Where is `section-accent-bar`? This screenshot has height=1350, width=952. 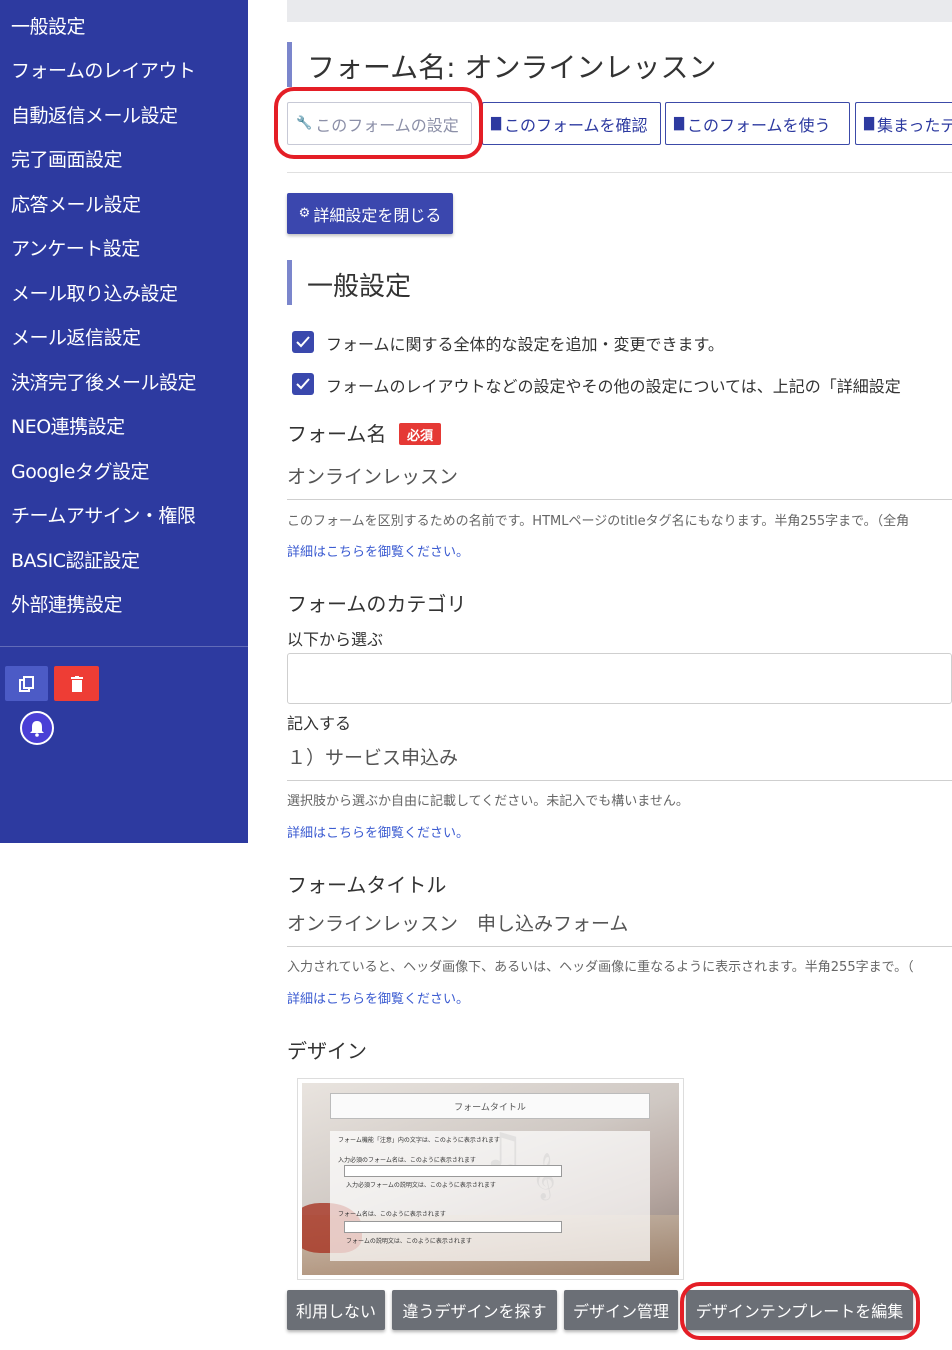 section-accent-bar is located at coordinates (289, 282).